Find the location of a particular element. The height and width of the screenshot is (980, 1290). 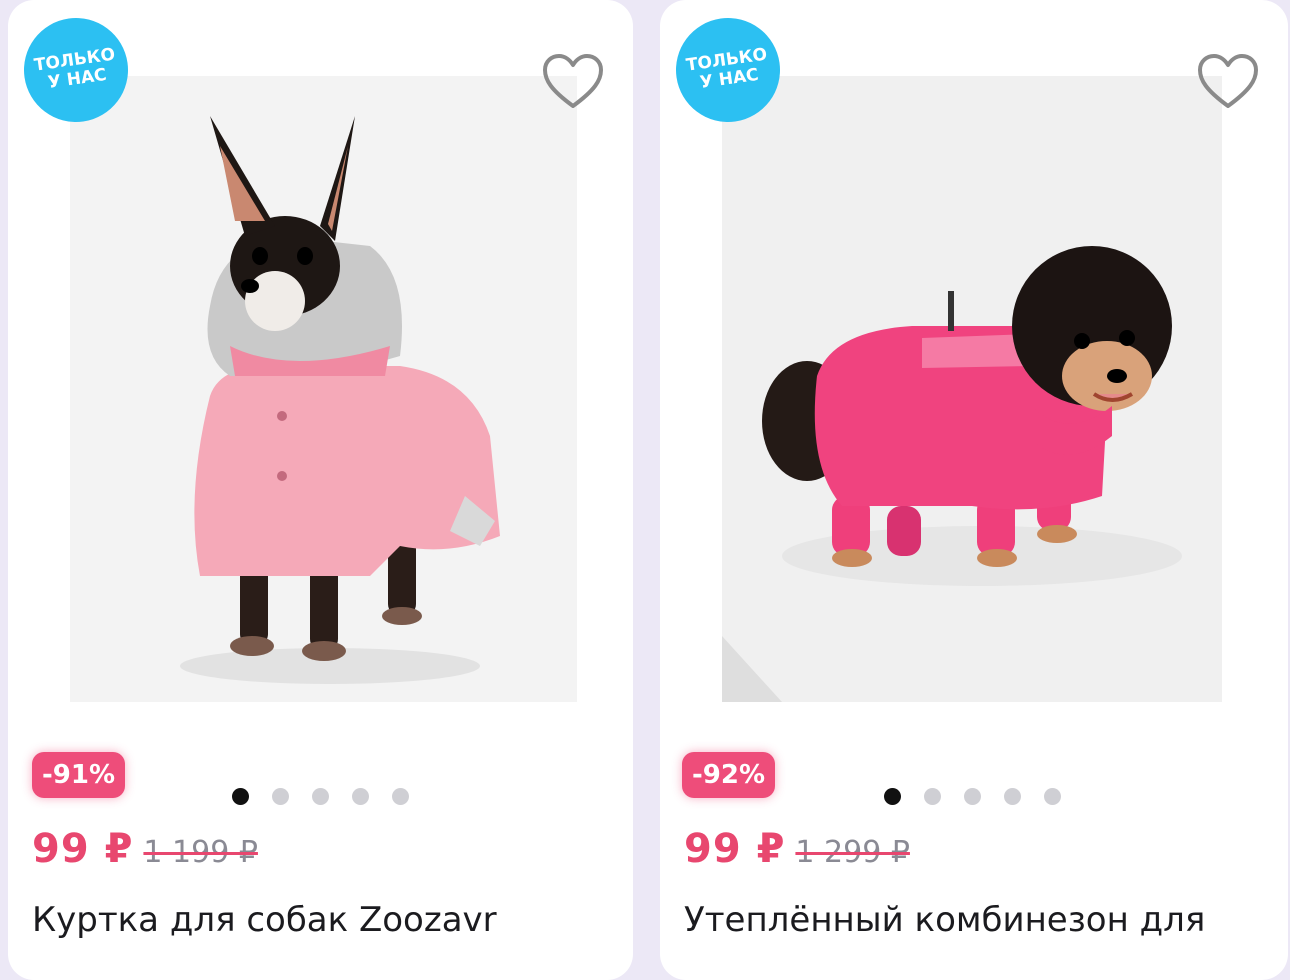

discount-badge: -91% is located at coordinates (79, 775).